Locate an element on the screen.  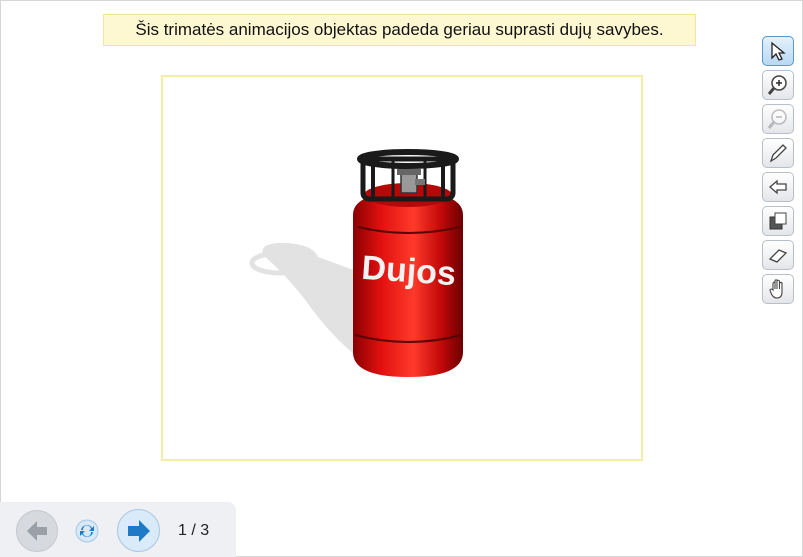
layers-icon is located at coordinates (778, 221).